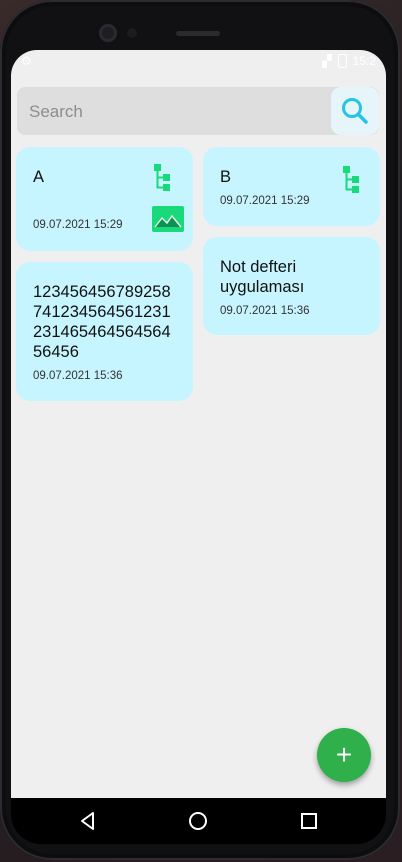 The width and height of the screenshot is (402, 862). I want to click on status-time: 15:2, so click(364, 61).